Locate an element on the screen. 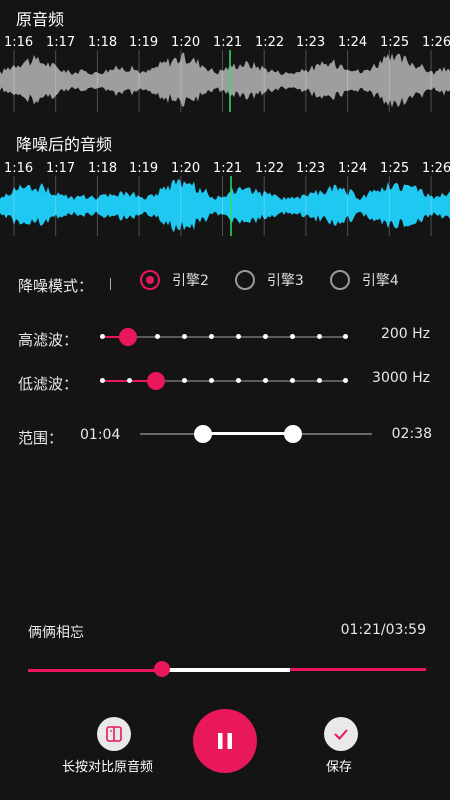  radio-selected-icon is located at coordinates (150, 280).